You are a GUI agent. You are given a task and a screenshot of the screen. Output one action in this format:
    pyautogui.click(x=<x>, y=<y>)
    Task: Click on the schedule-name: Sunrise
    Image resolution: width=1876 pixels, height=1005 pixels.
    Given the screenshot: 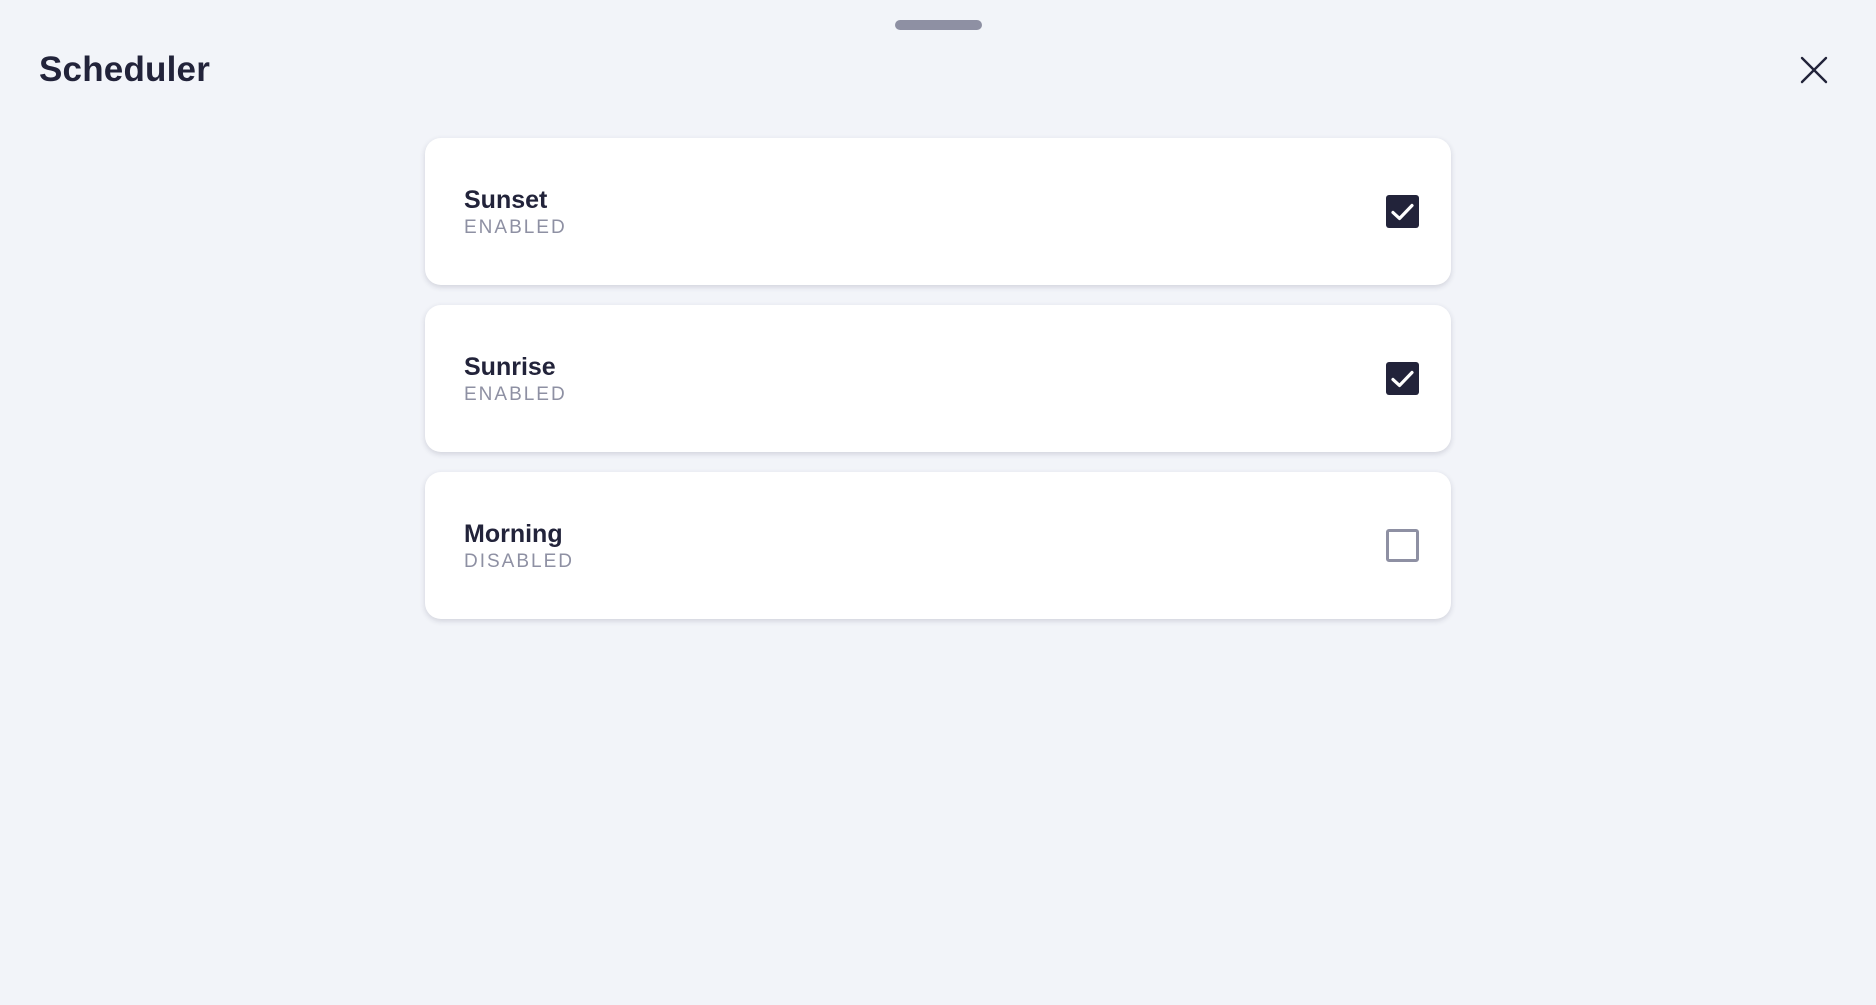 What is the action you would take?
    pyautogui.click(x=510, y=367)
    